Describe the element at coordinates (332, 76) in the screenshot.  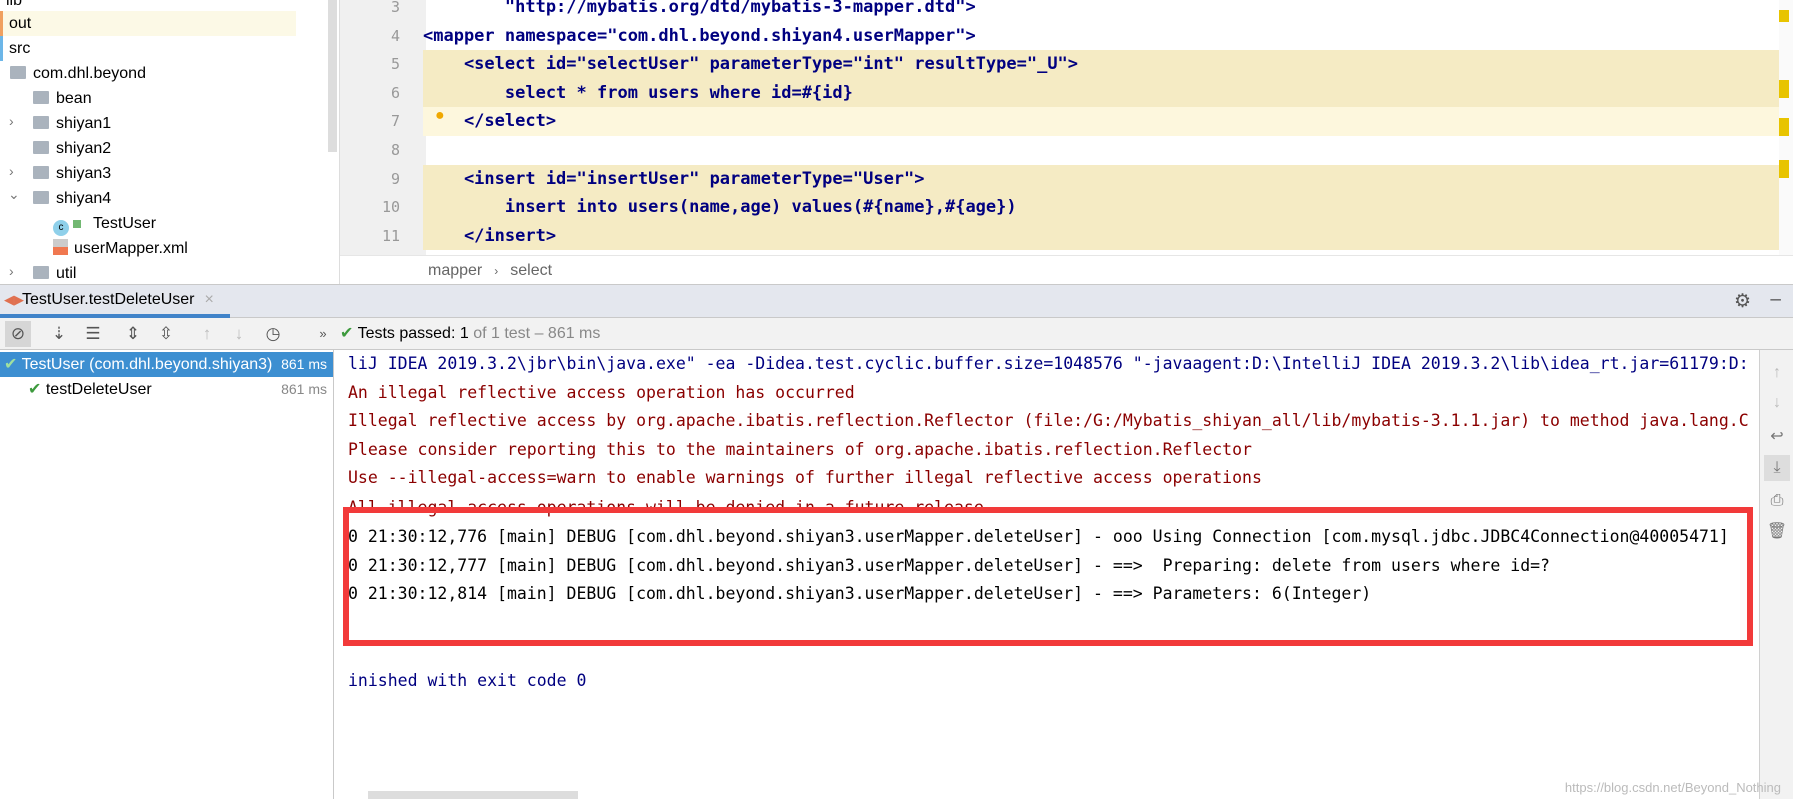
I see `scrollbar` at that location.